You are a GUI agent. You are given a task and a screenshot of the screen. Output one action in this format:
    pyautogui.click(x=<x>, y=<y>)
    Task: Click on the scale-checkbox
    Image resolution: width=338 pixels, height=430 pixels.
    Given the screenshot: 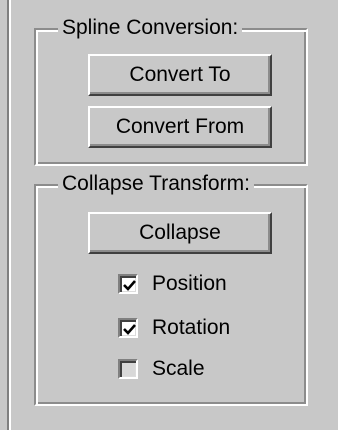 What is the action you would take?
    pyautogui.click(x=128, y=369)
    